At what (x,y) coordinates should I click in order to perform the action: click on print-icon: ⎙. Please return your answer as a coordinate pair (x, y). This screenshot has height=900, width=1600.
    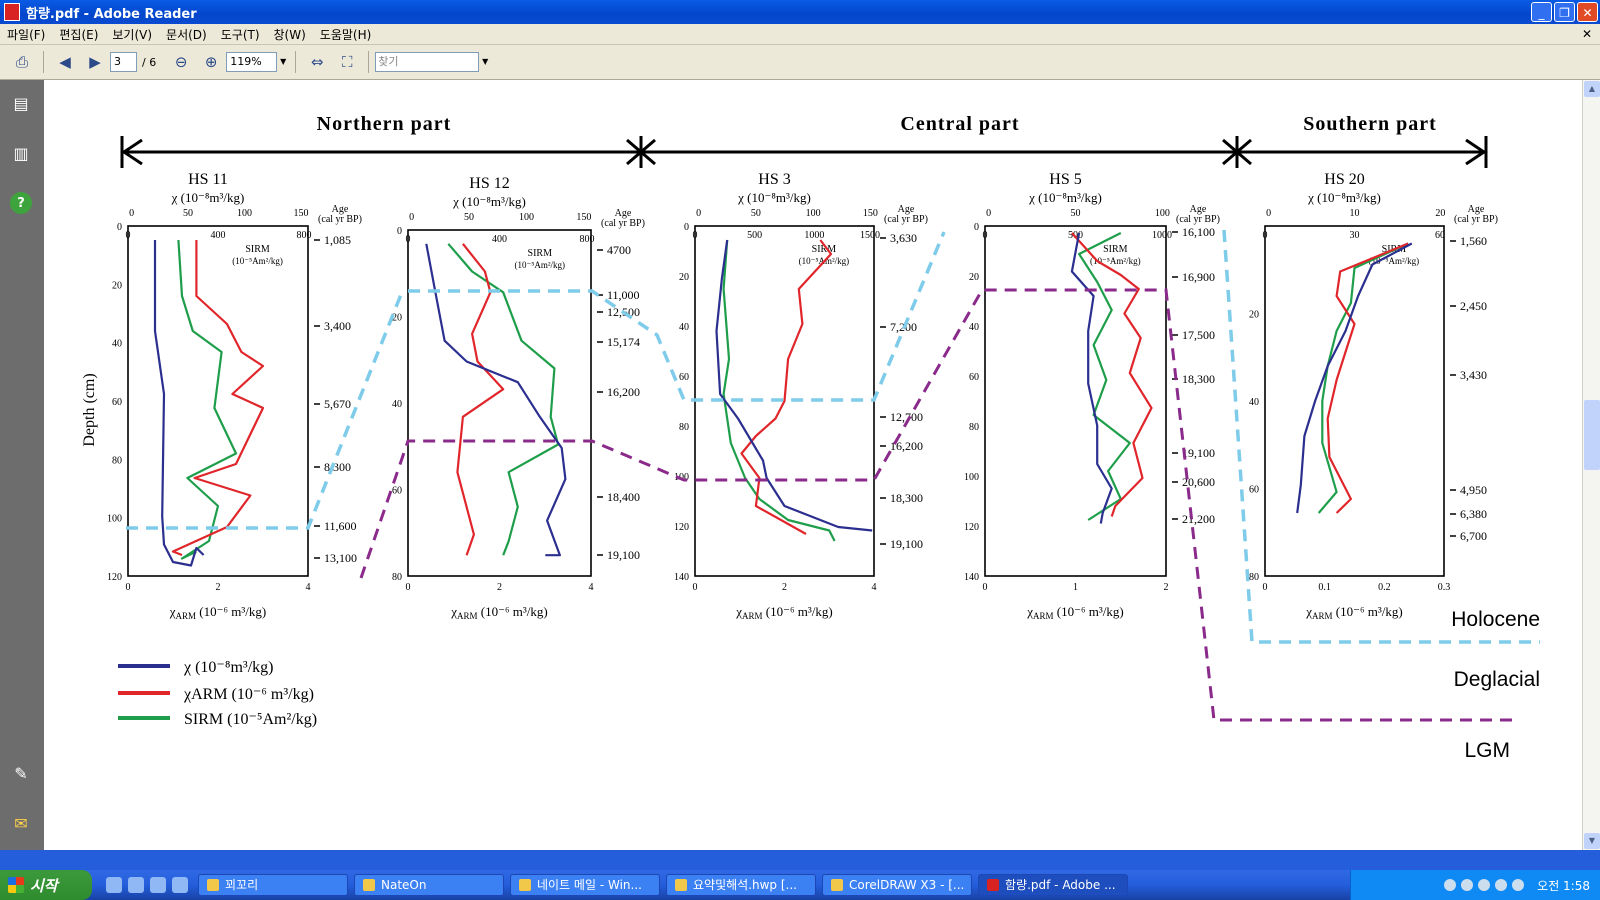
    Looking at the image, I should click on (22, 62).